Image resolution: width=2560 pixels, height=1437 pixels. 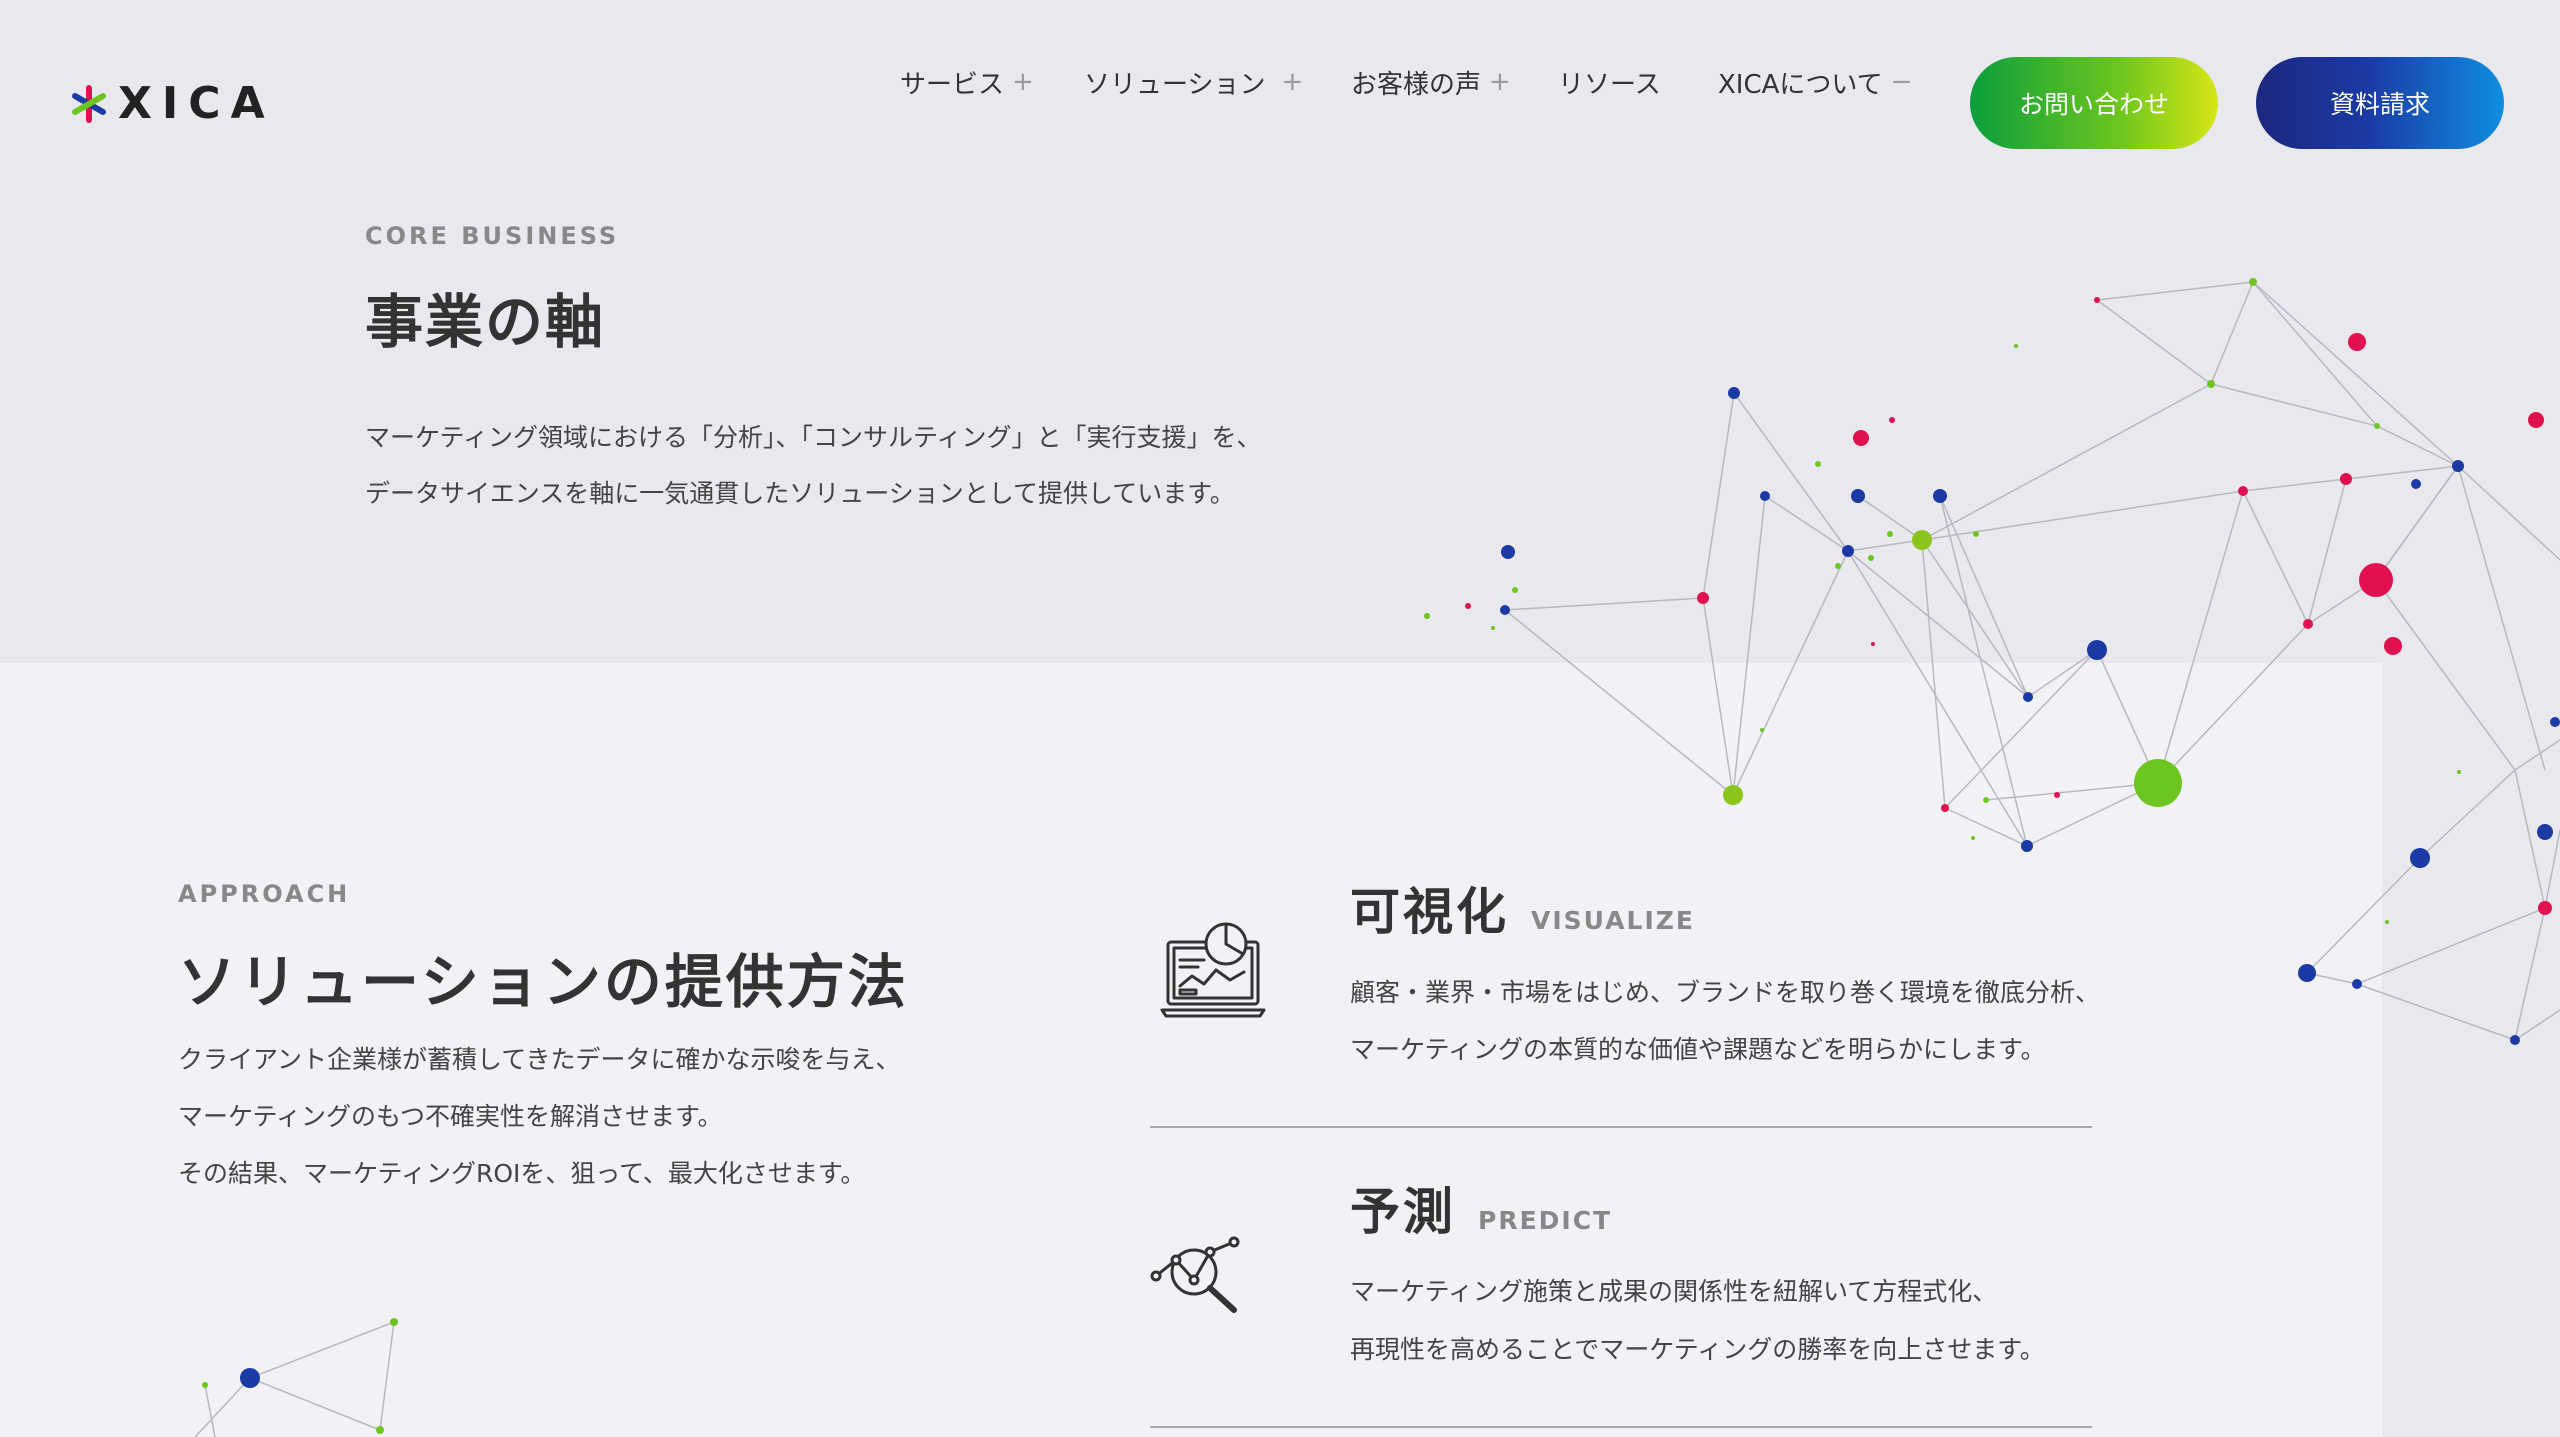 What do you see at coordinates (967, 82) in the screenshot?
I see `nav-item-services: サービス +` at bounding box center [967, 82].